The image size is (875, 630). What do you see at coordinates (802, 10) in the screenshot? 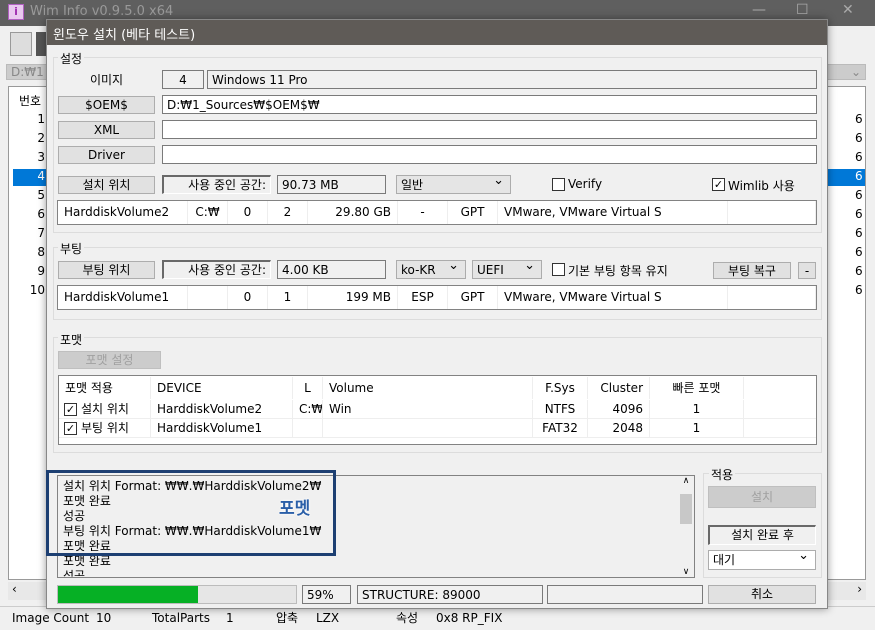
I see `maximize-icon: ☐` at bounding box center [802, 10].